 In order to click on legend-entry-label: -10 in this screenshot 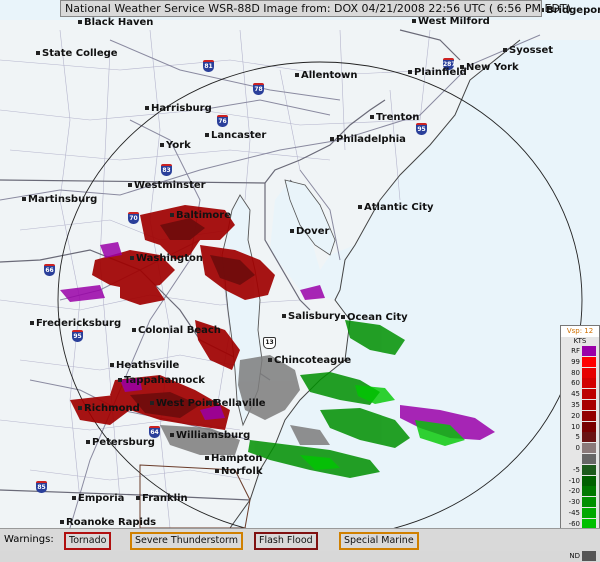, I will do `click(574, 480)`.